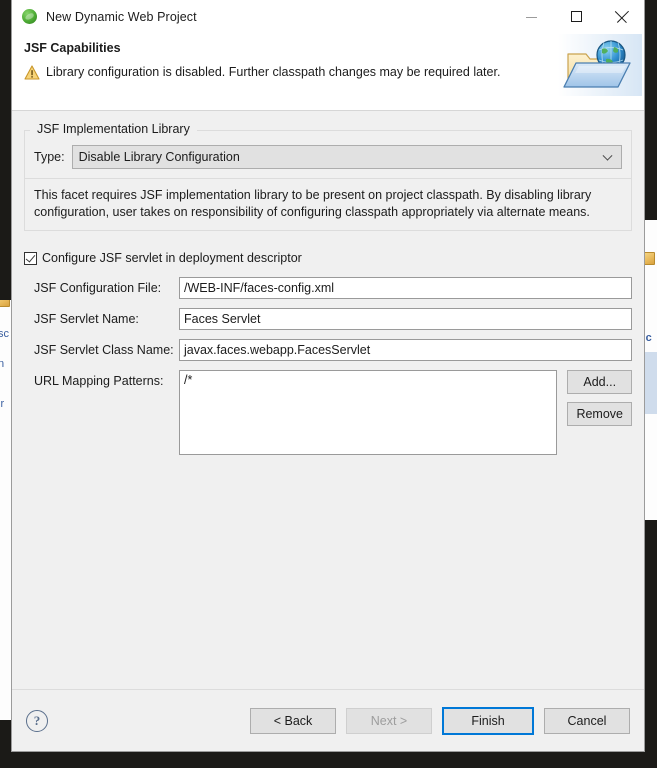 The image size is (657, 768). I want to click on jsf-servlet-name-label: JSF Servlet Name:, so click(86, 319).